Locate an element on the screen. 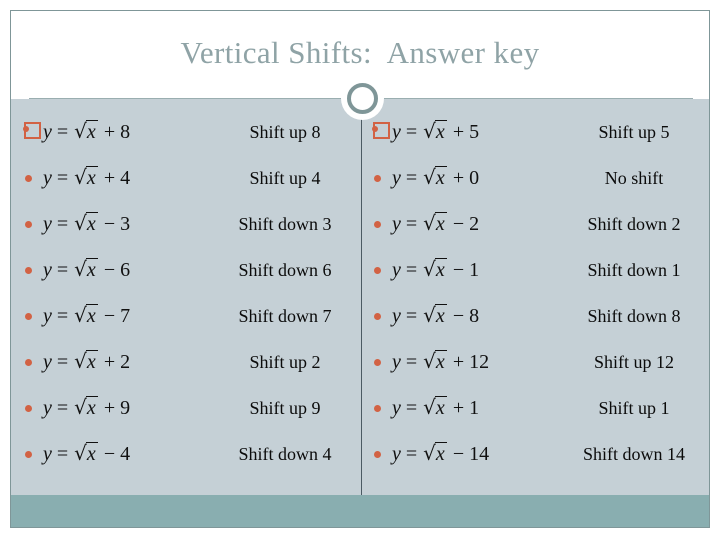  answer-text: Shift up 9 is located at coordinates (285, 407).